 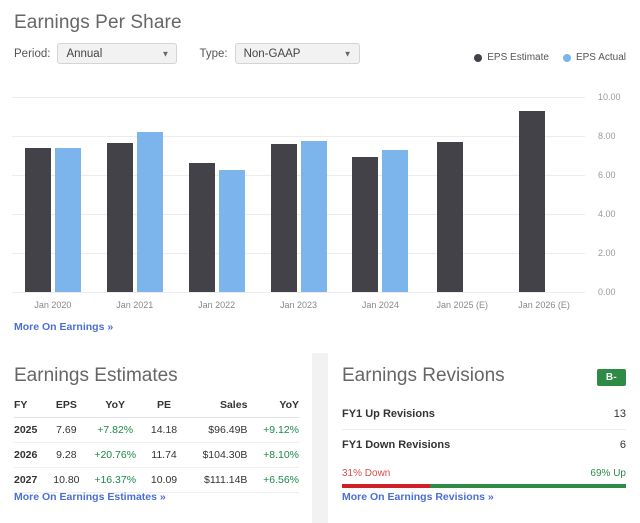 I want to click on more-on-earnings-revisions-link: More On Earnings Revisions », so click(x=418, y=497).